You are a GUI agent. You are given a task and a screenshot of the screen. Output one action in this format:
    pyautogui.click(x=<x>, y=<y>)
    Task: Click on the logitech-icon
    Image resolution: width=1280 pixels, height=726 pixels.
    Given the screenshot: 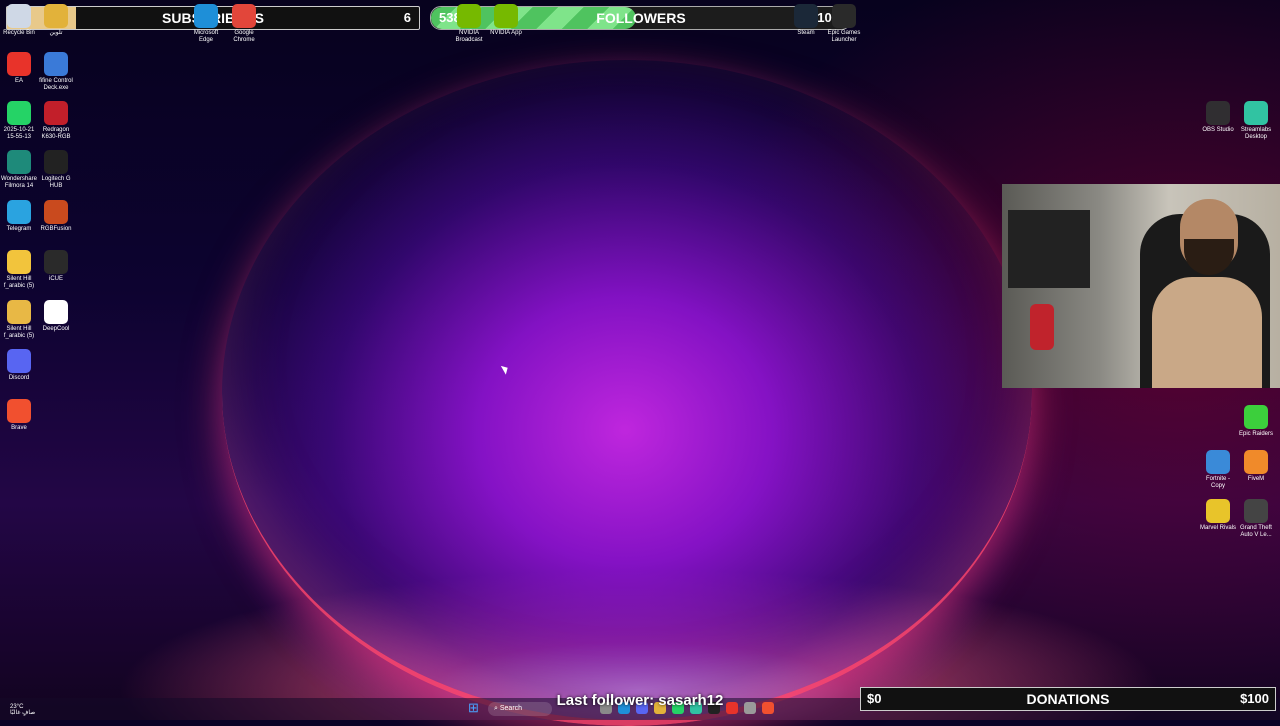 What is the action you would take?
    pyautogui.click(x=56, y=162)
    